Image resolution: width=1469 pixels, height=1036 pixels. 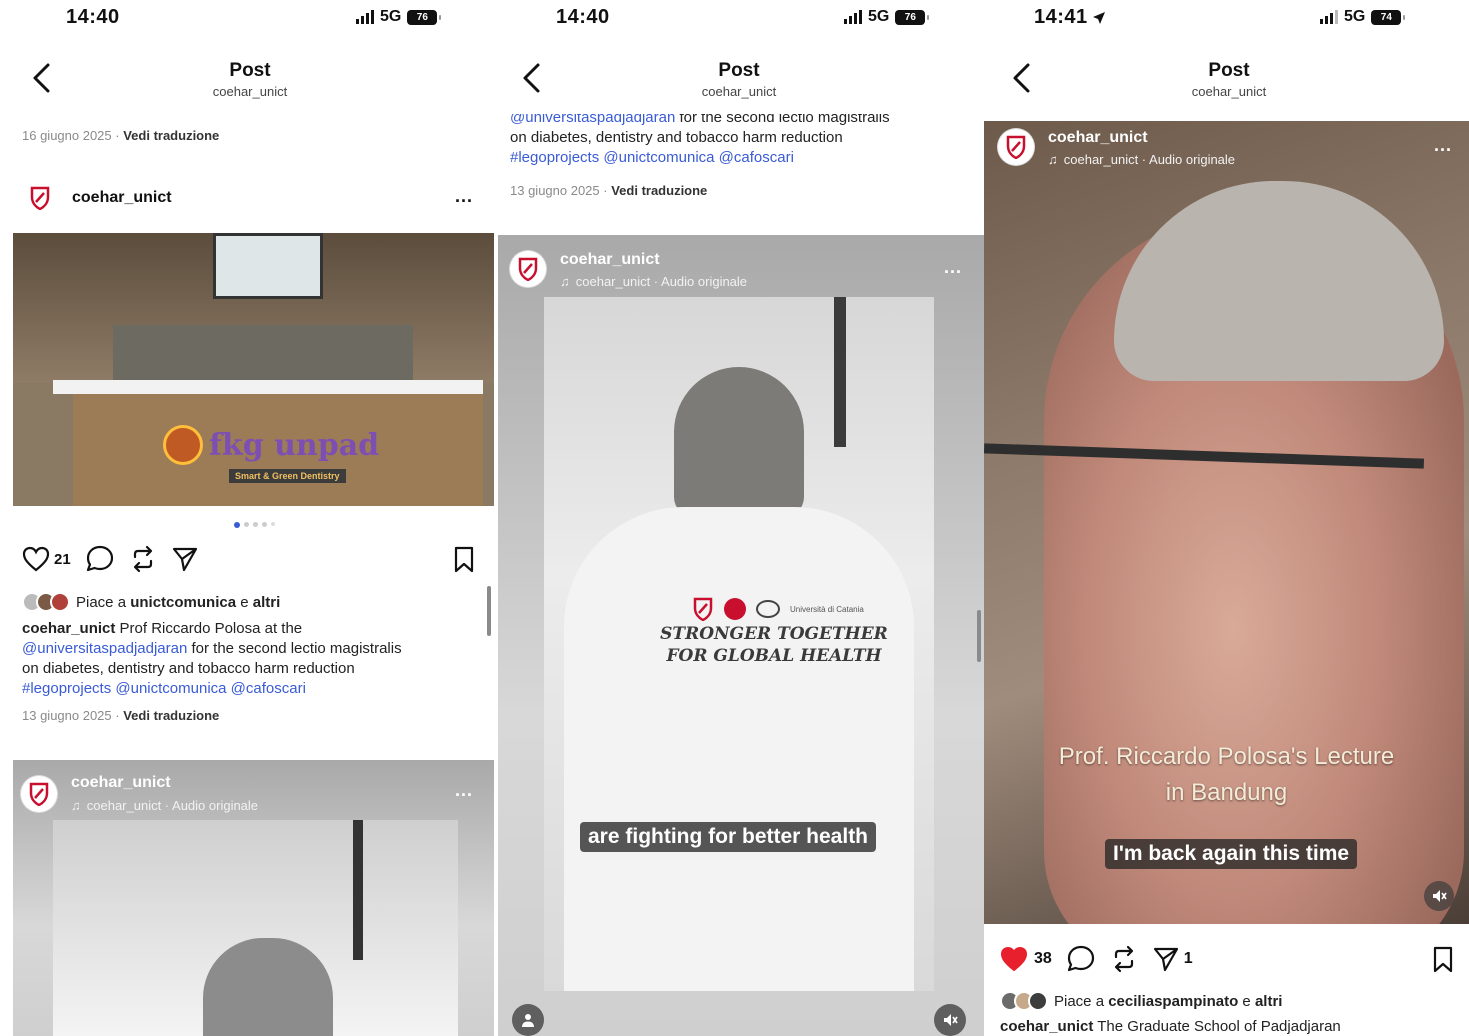 I want to click on likes-text: Piace a unictcomunica e altri, so click(x=178, y=602).